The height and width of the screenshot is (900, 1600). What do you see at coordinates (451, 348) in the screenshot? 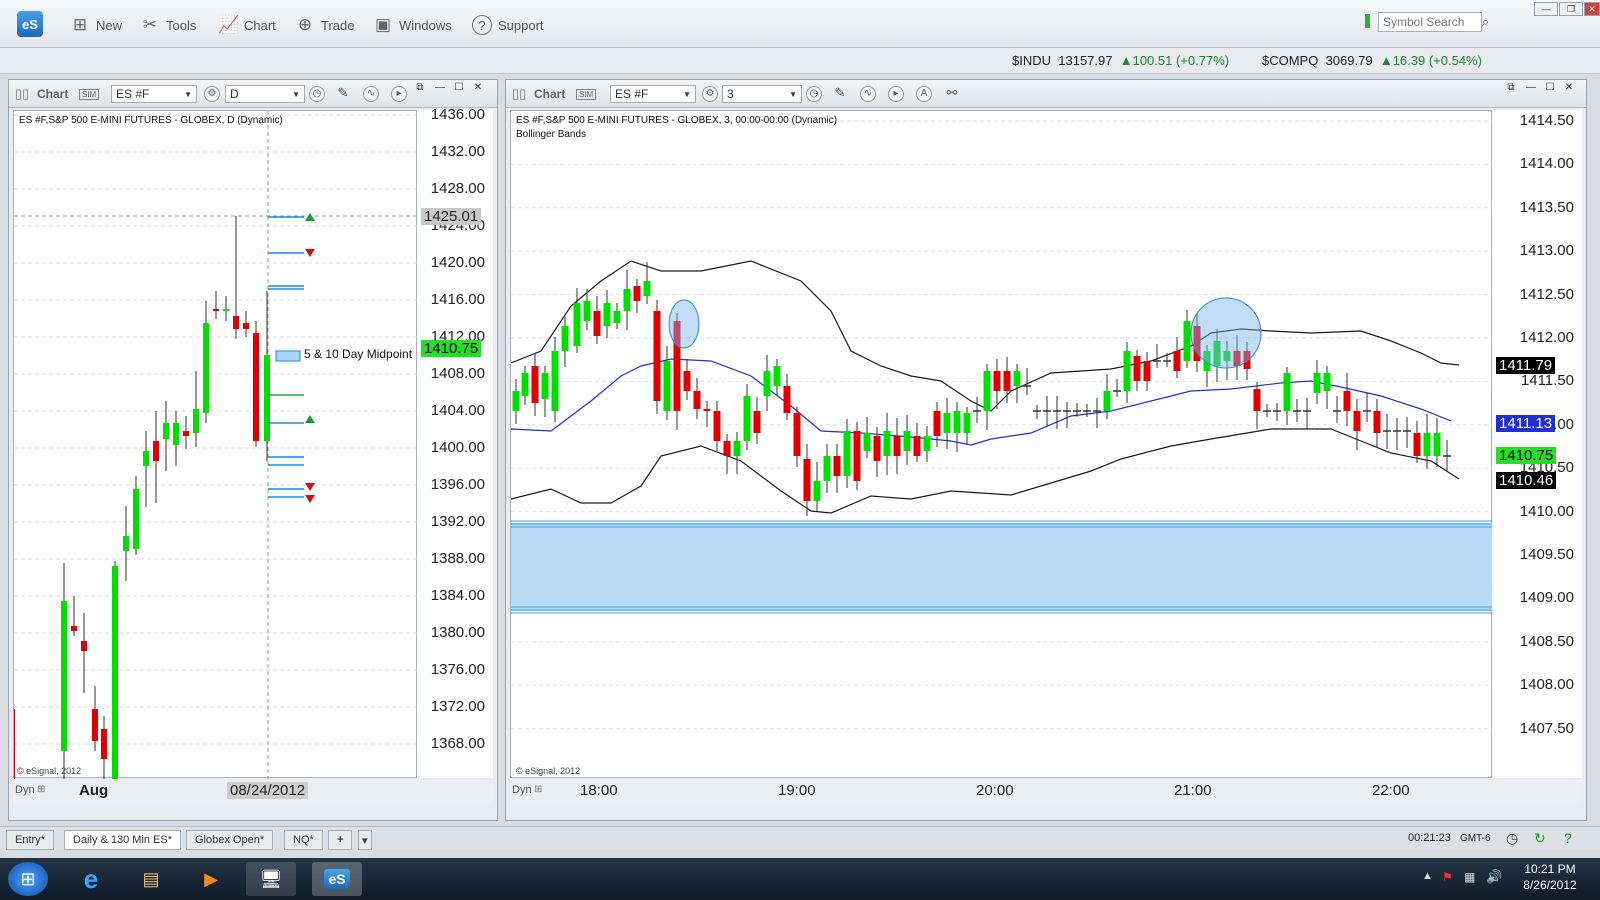
I see `last-price-tag: 1410.75` at bounding box center [451, 348].